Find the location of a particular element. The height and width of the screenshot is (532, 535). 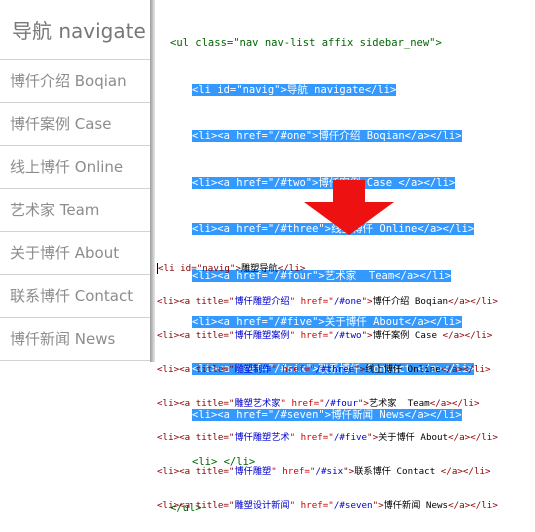

sidebar-item-about: 关于博仟 About is located at coordinates (75, 252).